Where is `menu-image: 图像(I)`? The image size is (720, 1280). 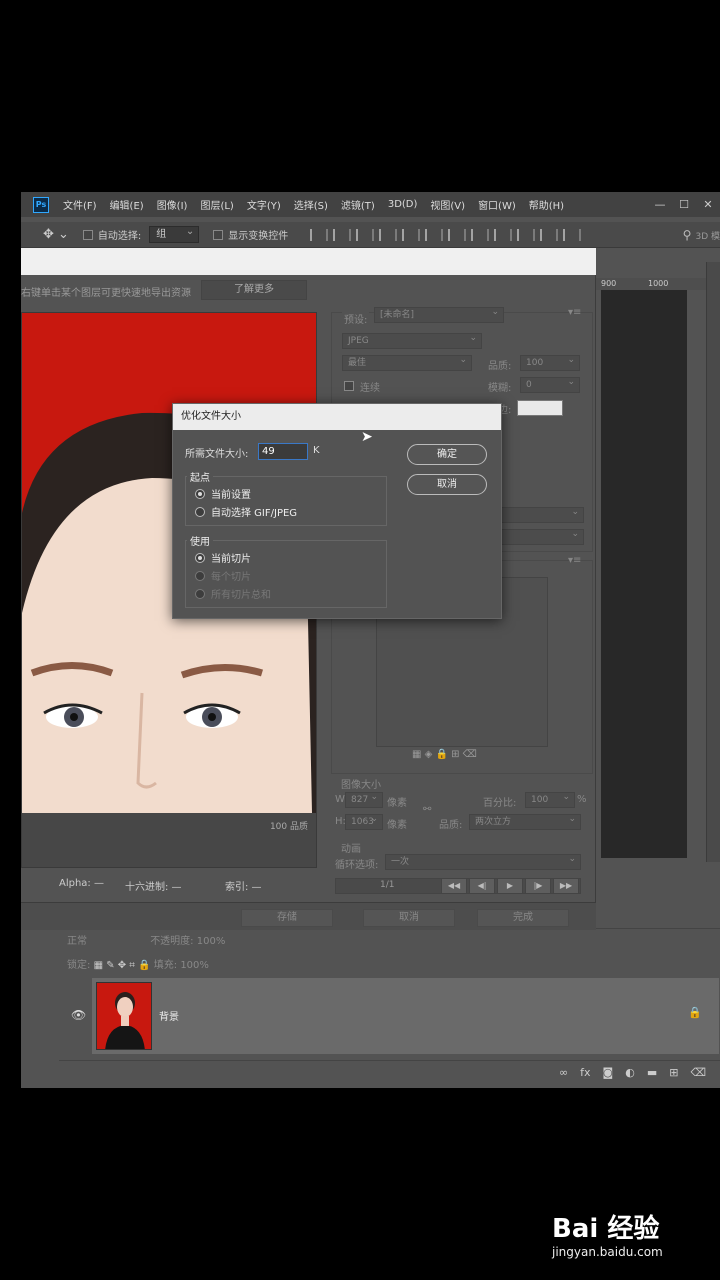
menu-image: 图像(I) is located at coordinates (172, 204).